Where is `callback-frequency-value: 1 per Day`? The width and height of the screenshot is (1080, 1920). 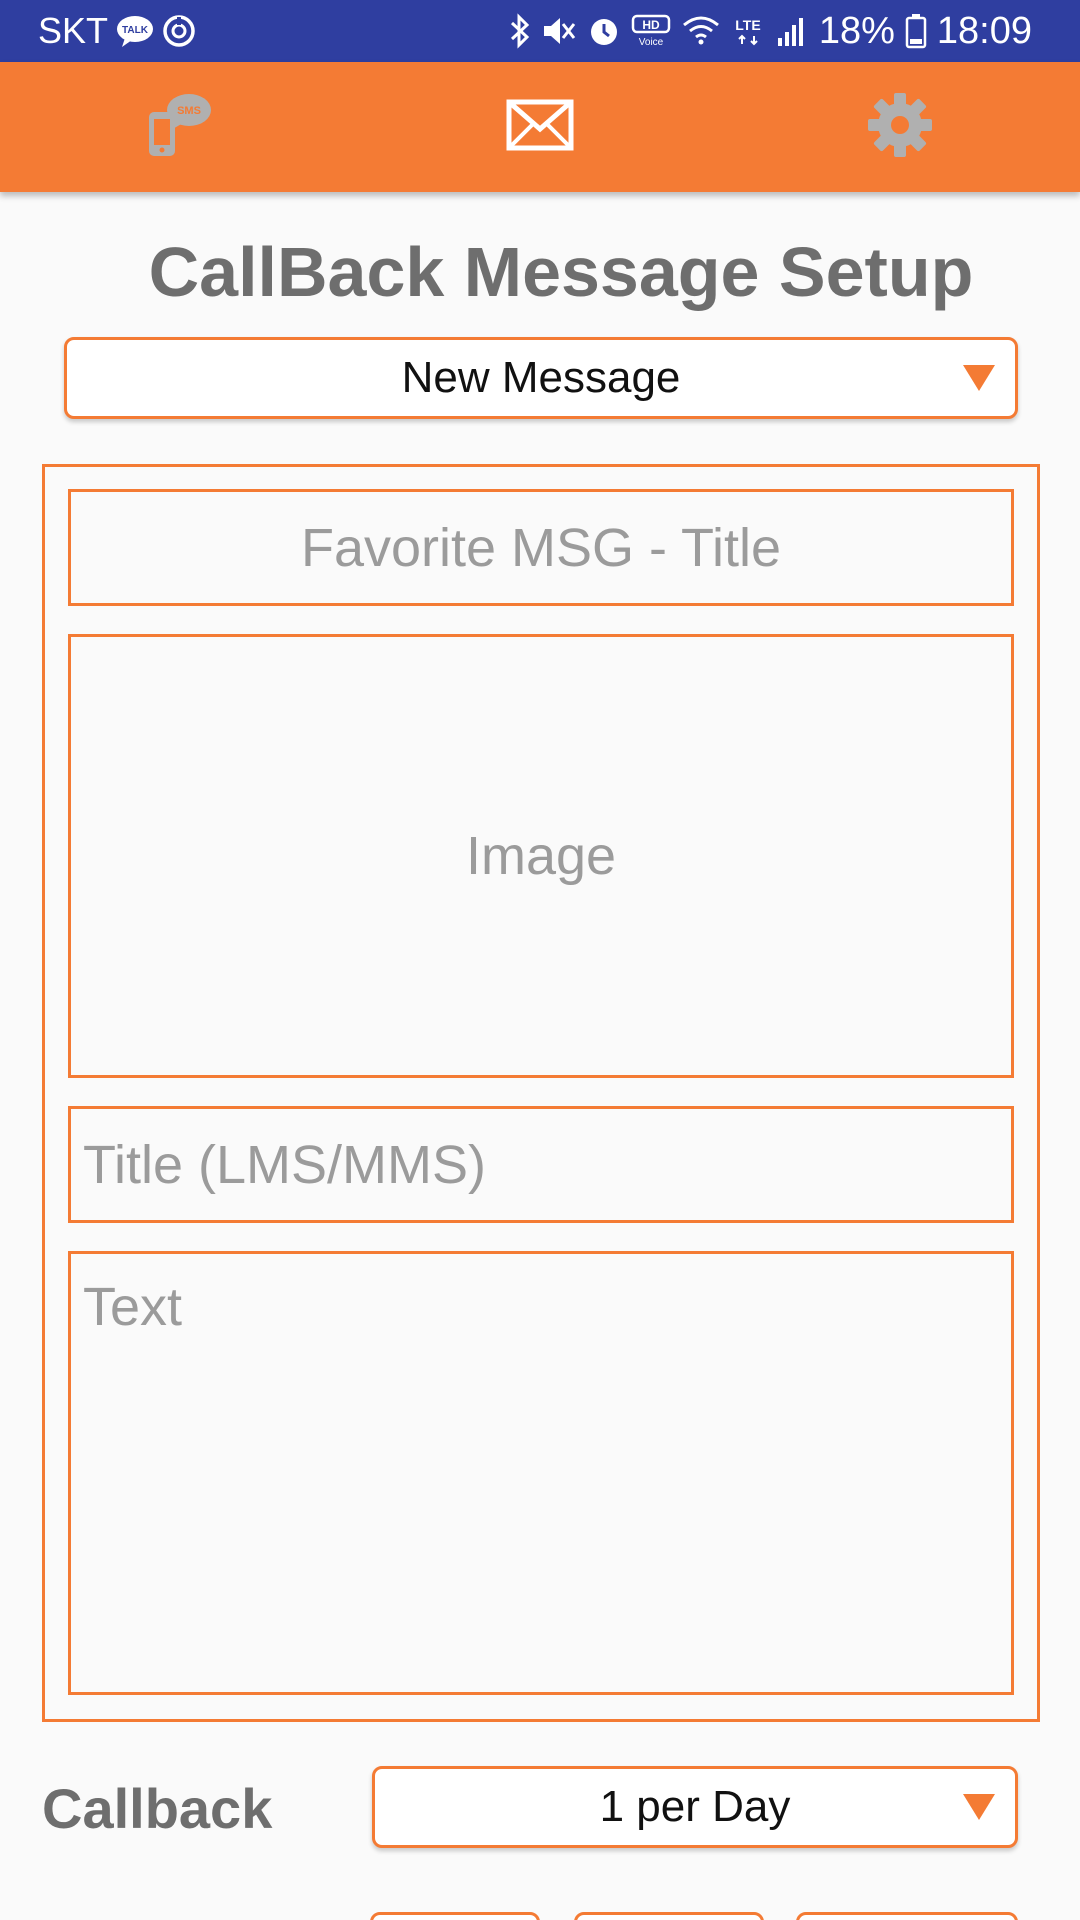
callback-frequency-value: 1 per Day is located at coordinates (695, 1806).